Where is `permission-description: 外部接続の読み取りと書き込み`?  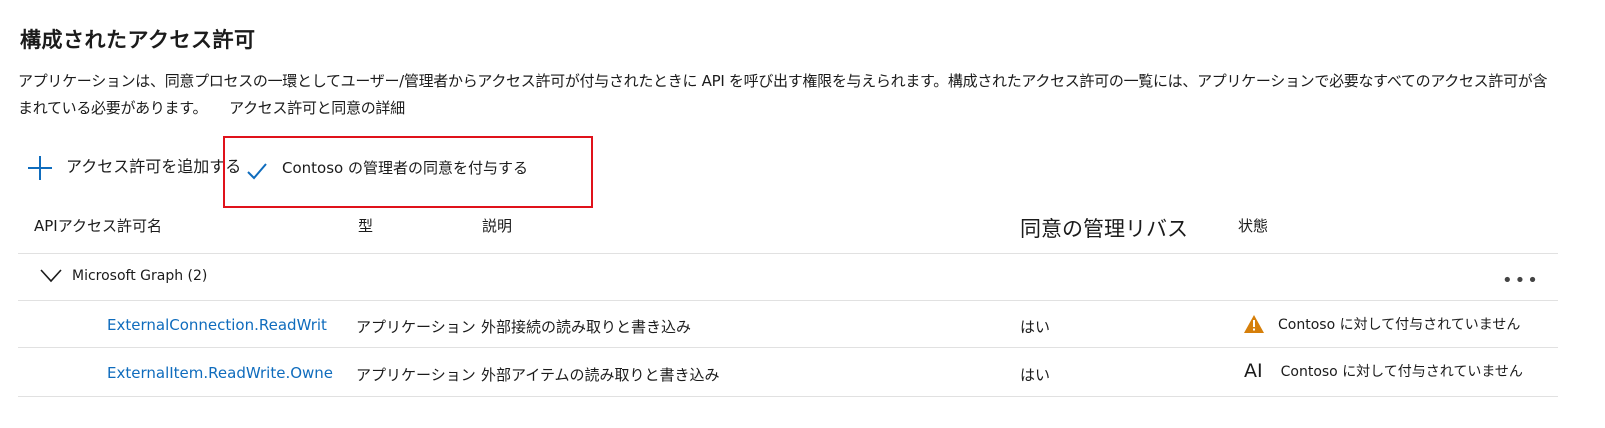 permission-description: 外部接続の読み取りと書き込み is located at coordinates (586, 327).